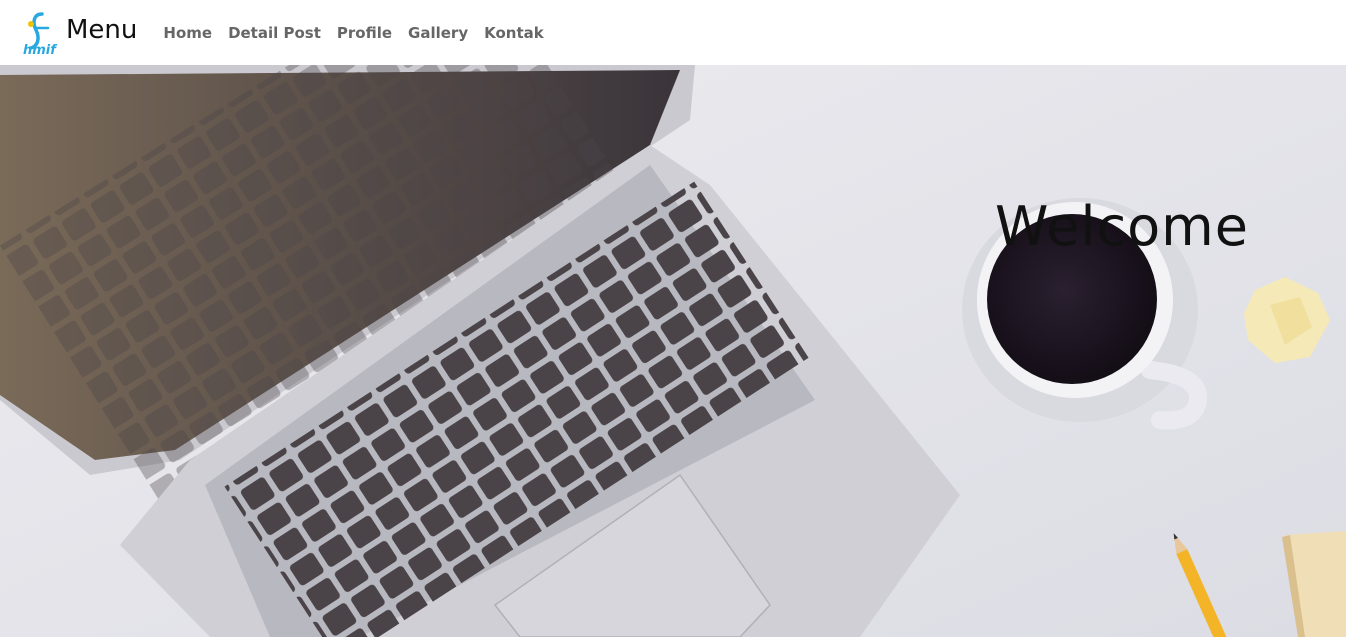 The height and width of the screenshot is (637, 1346). What do you see at coordinates (101, 30) in the screenshot?
I see `navbar-brand: Menu` at bounding box center [101, 30].